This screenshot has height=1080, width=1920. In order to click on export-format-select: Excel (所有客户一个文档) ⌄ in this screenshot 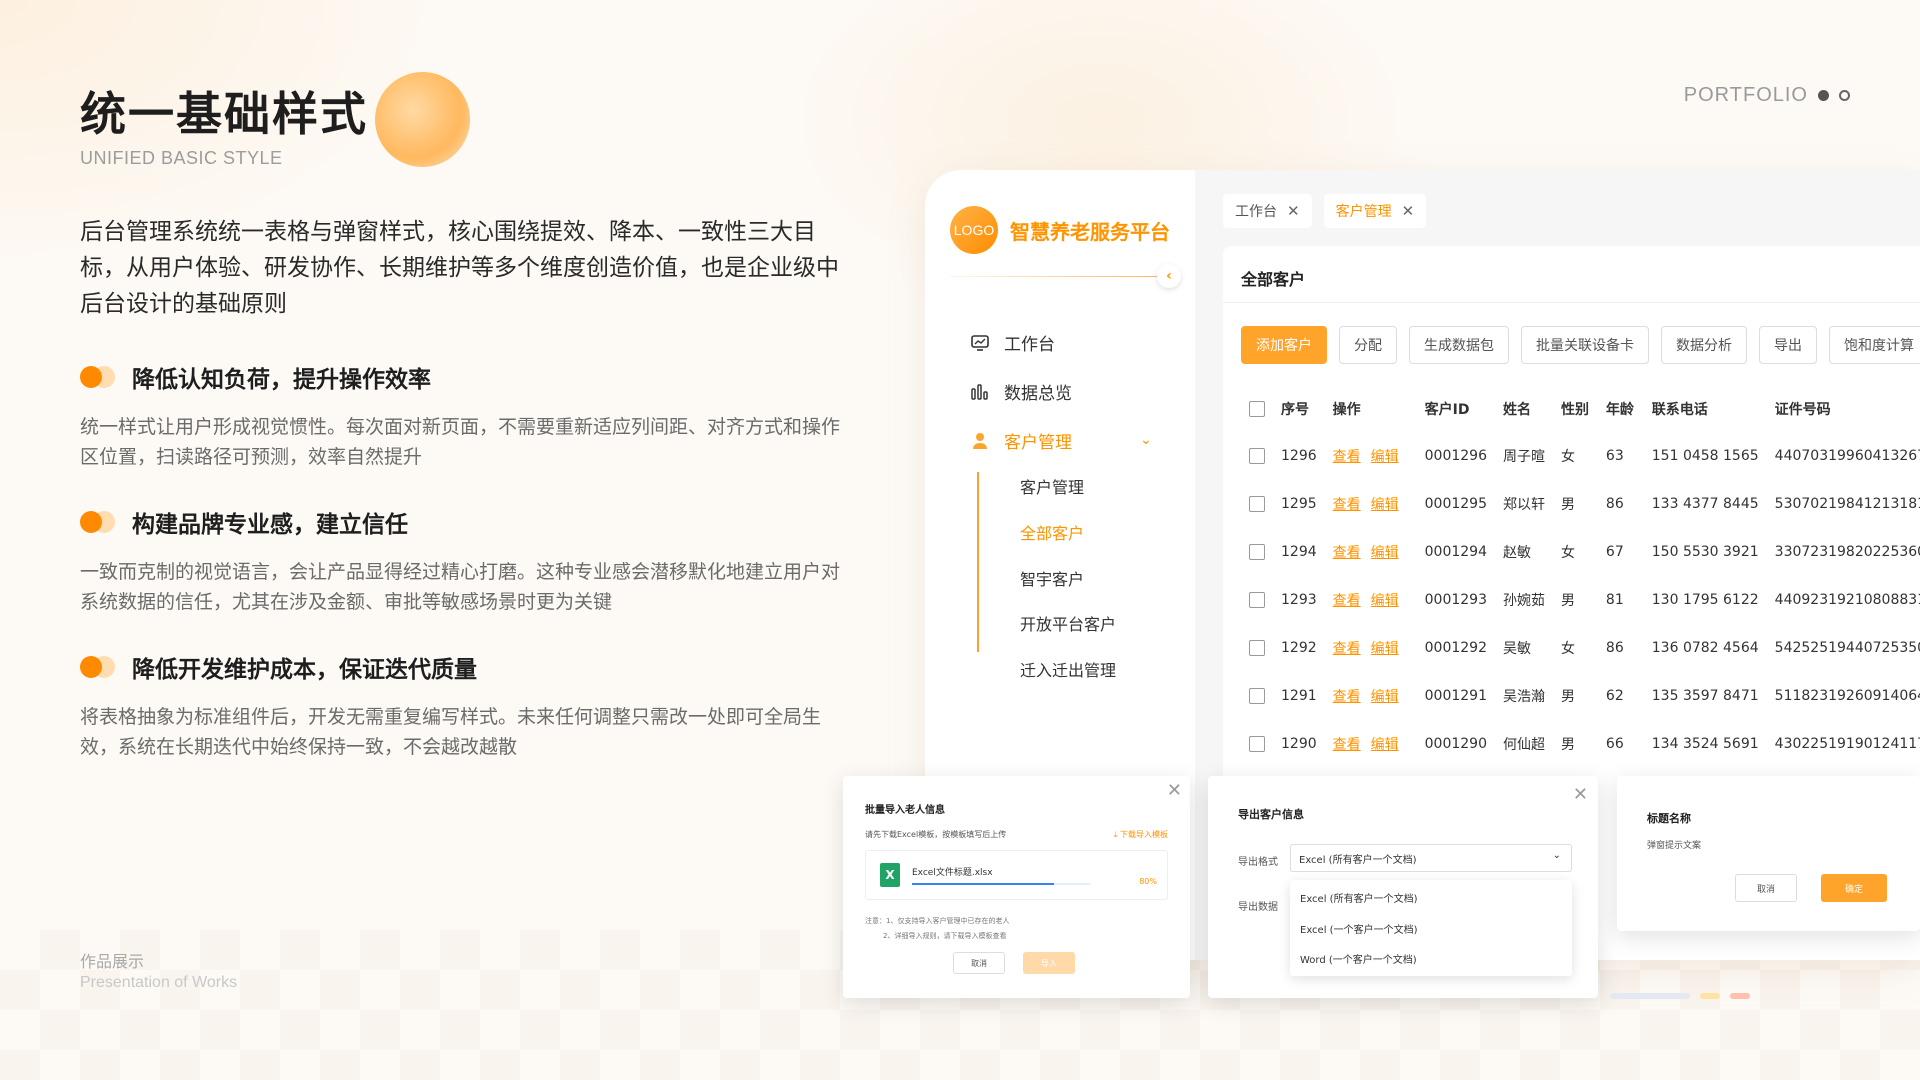, I will do `click(1431, 858)`.